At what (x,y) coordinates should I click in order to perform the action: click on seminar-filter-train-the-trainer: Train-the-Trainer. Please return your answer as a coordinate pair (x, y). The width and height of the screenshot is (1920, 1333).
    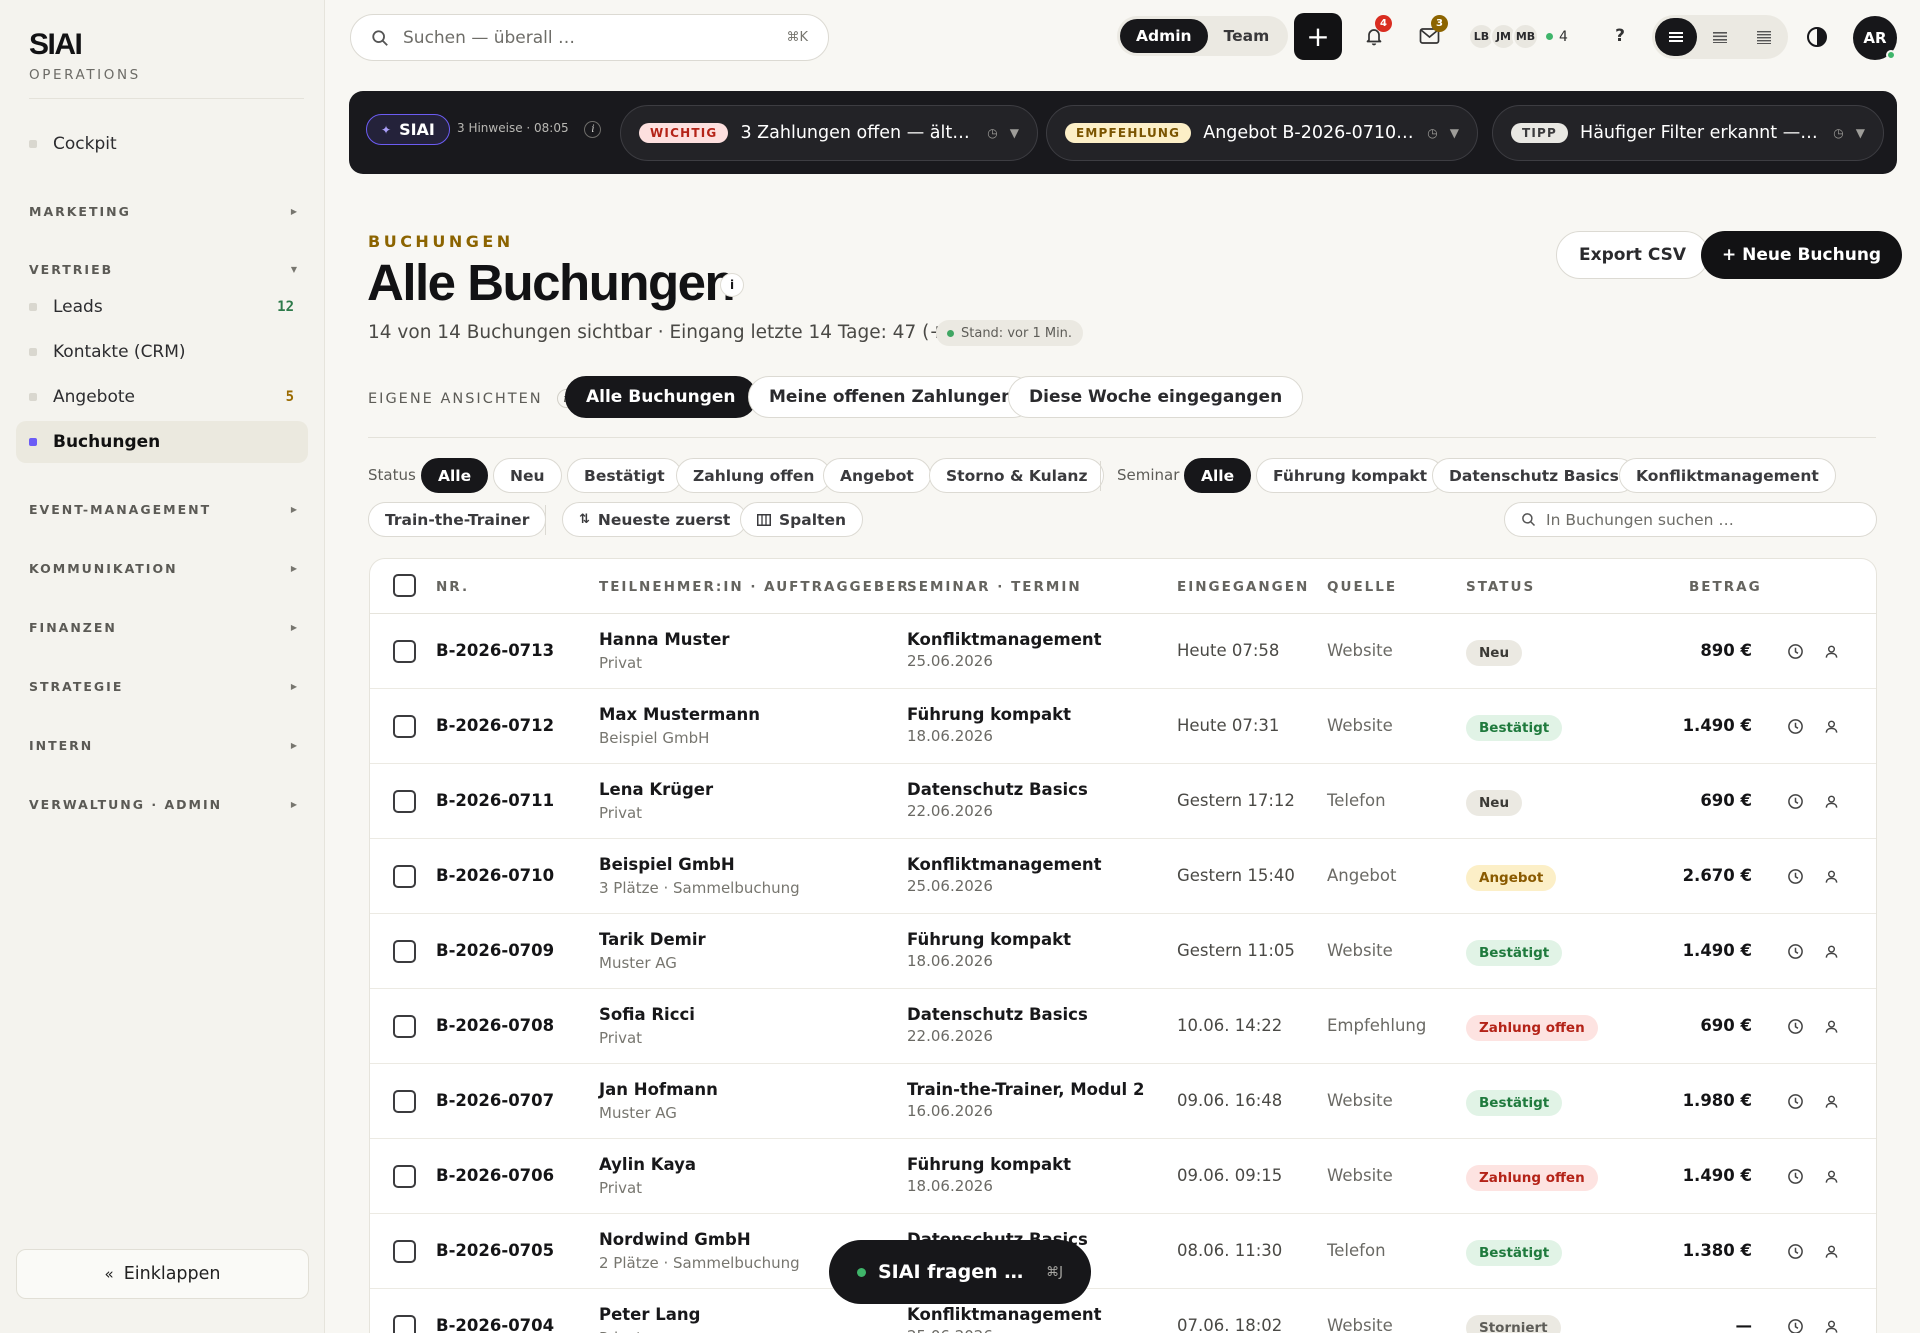
    Looking at the image, I should click on (457, 519).